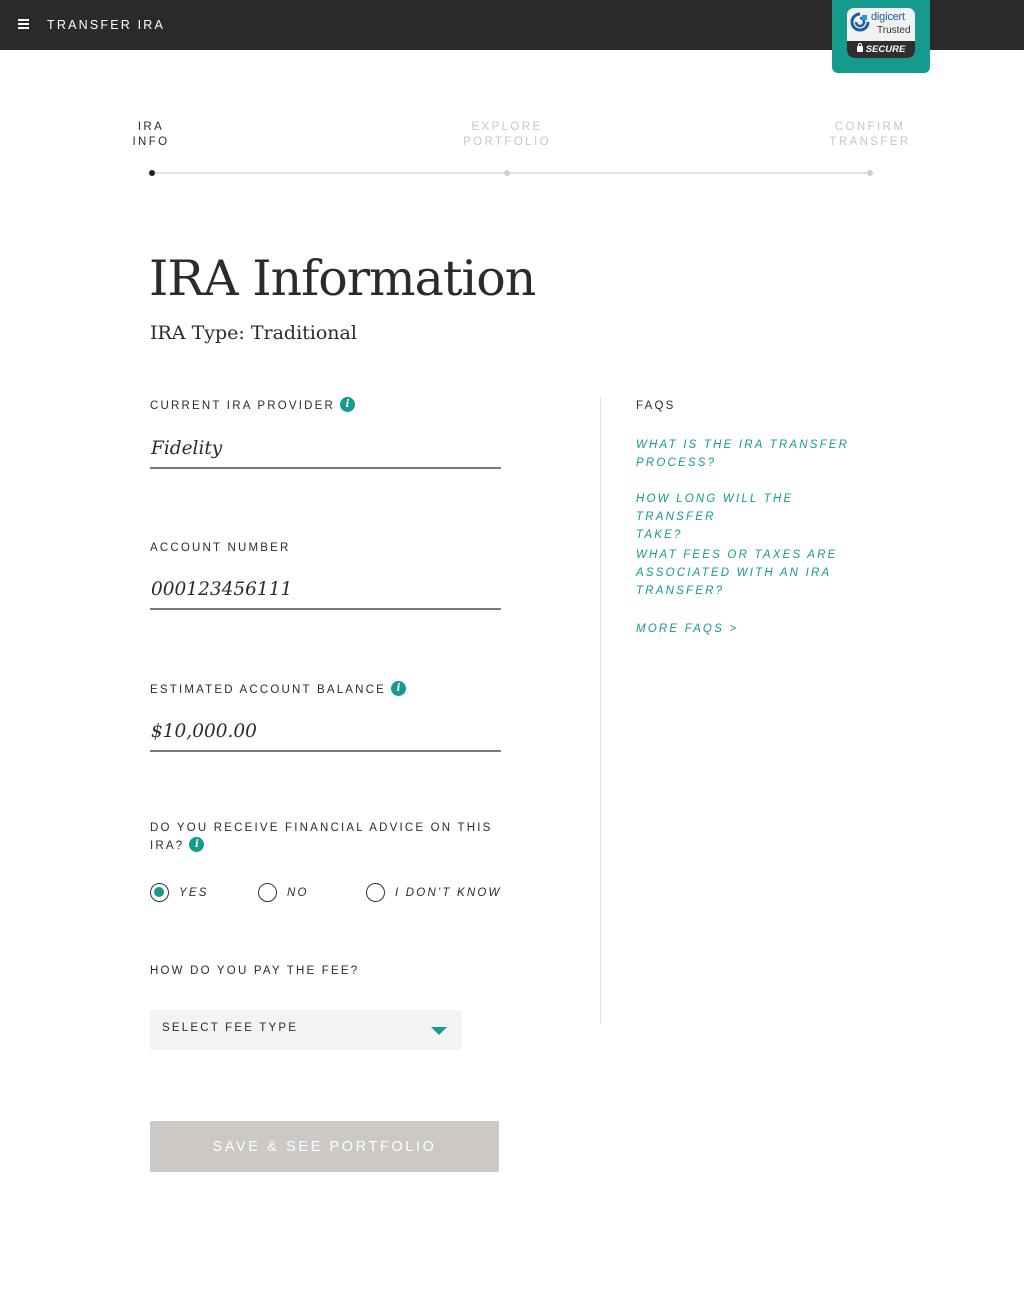  What do you see at coordinates (283, 892) in the screenshot?
I see `radio-no: NO` at bounding box center [283, 892].